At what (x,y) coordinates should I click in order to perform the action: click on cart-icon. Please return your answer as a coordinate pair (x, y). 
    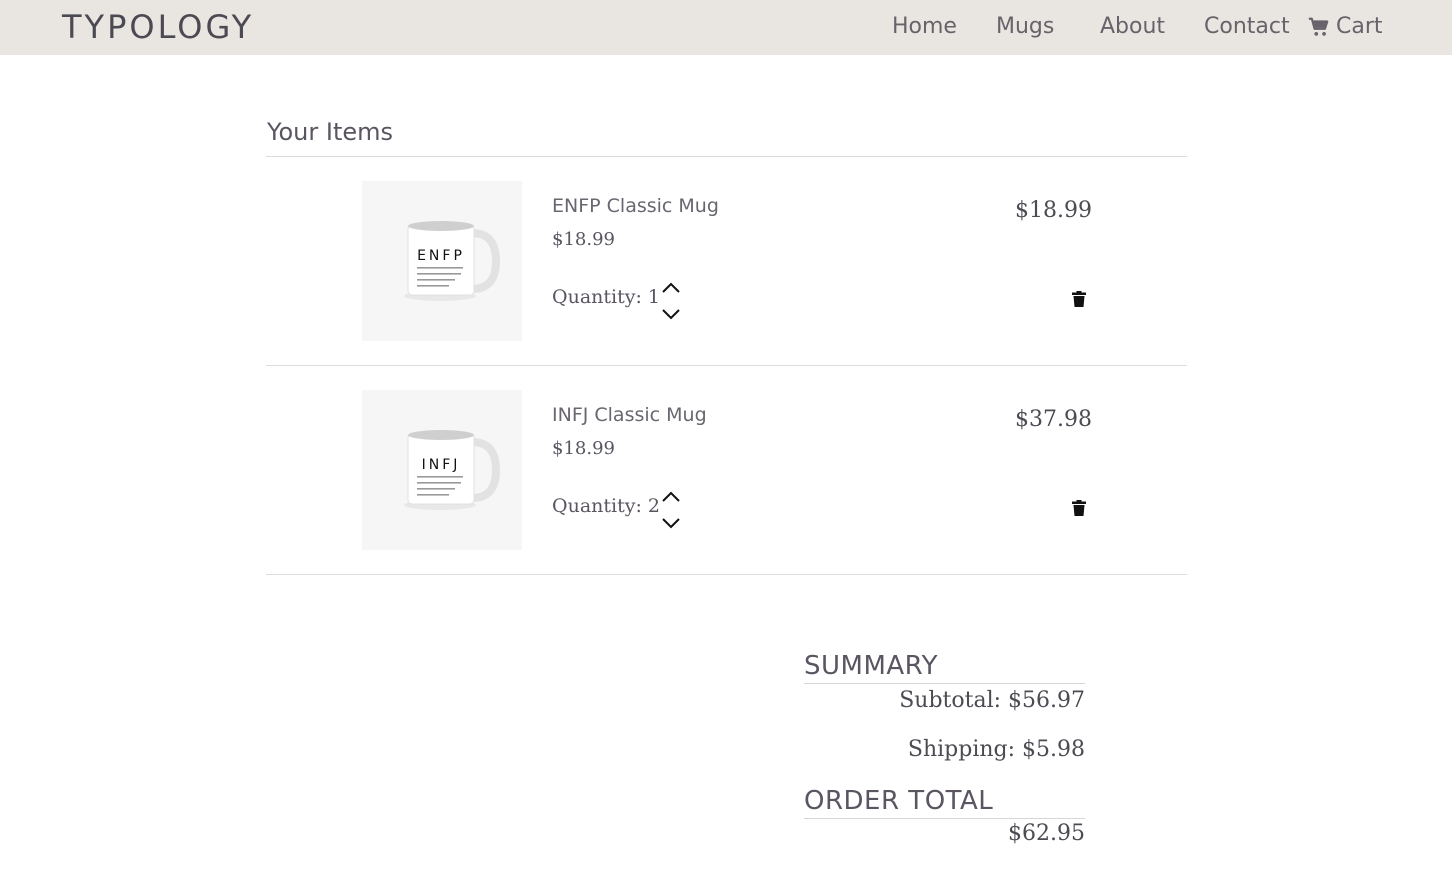
    Looking at the image, I should click on (1318, 26).